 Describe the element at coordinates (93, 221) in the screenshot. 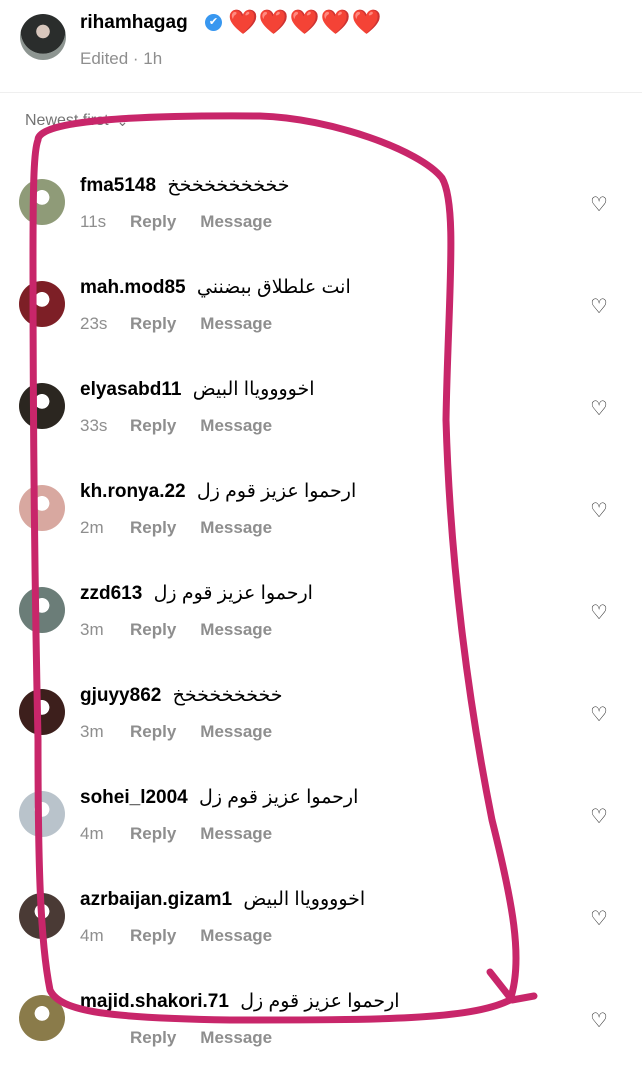

I see `comment-time: 11s` at that location.